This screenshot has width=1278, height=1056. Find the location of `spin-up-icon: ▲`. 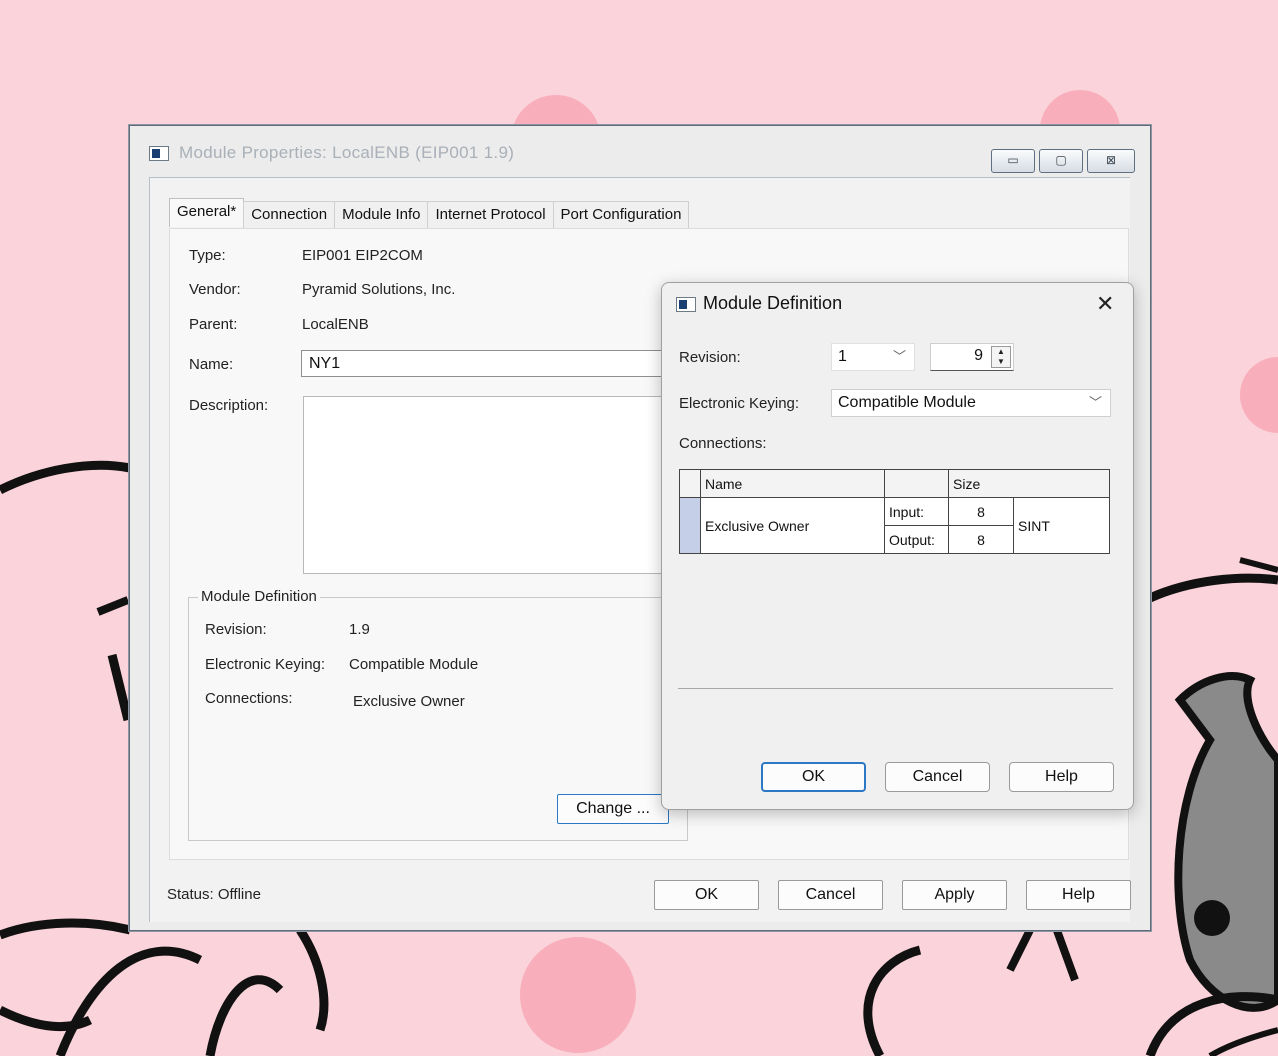

spin-up-icon: ▲ is located at coordinates (1001, 352).